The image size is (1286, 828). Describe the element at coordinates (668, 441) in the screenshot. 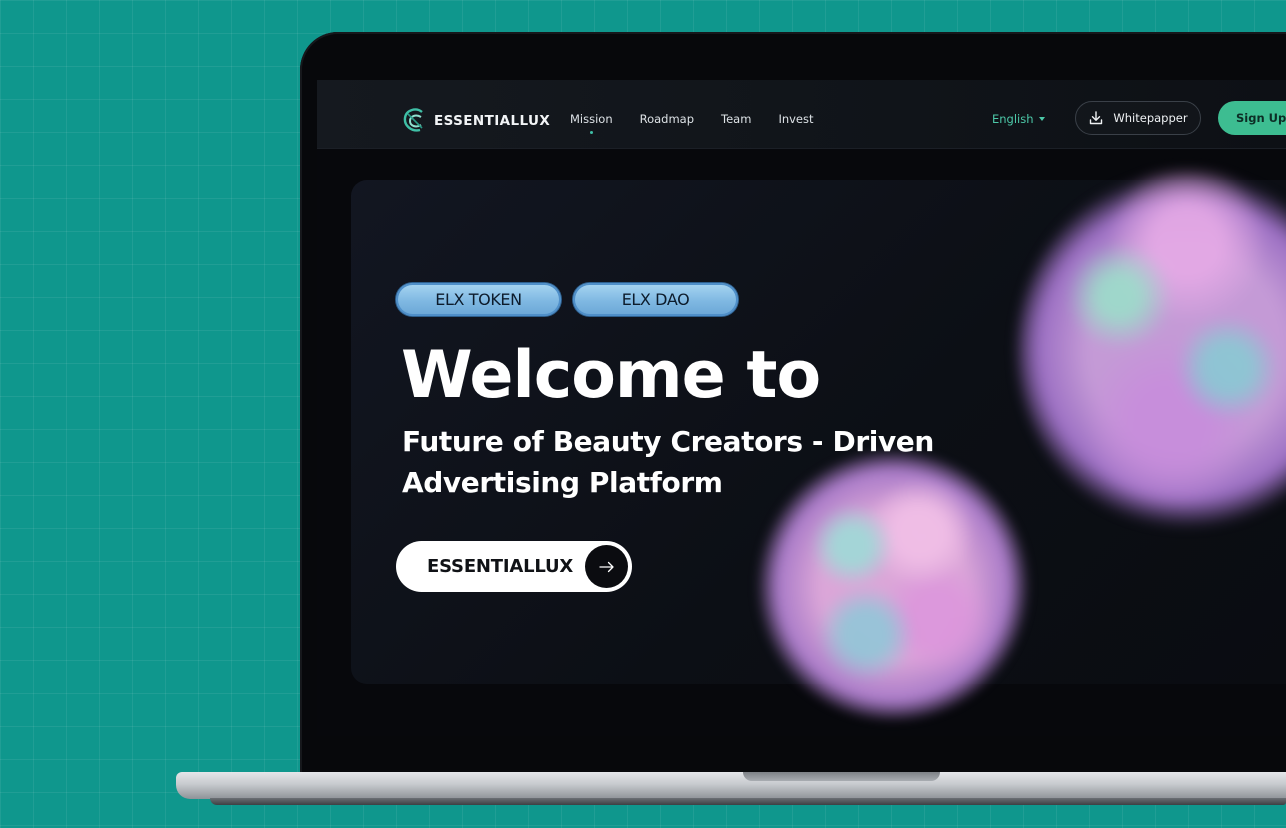

I see `hero-subtitle-line-1: Future of Beauty Creators - Driven` at that location.